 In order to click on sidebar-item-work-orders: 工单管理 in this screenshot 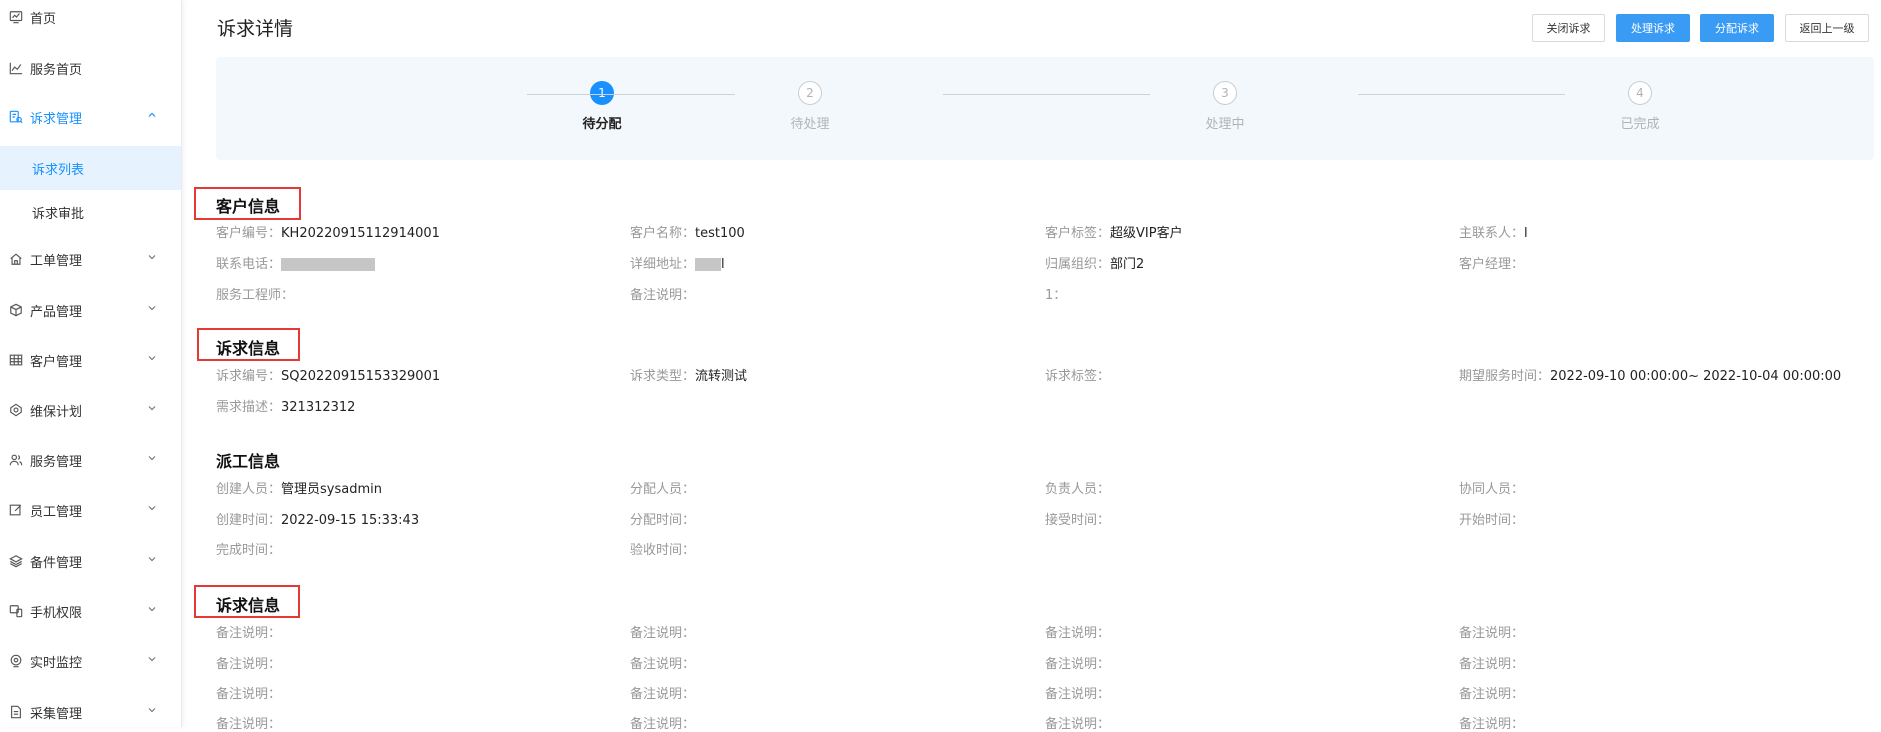, I will do `click(90, 259)`.